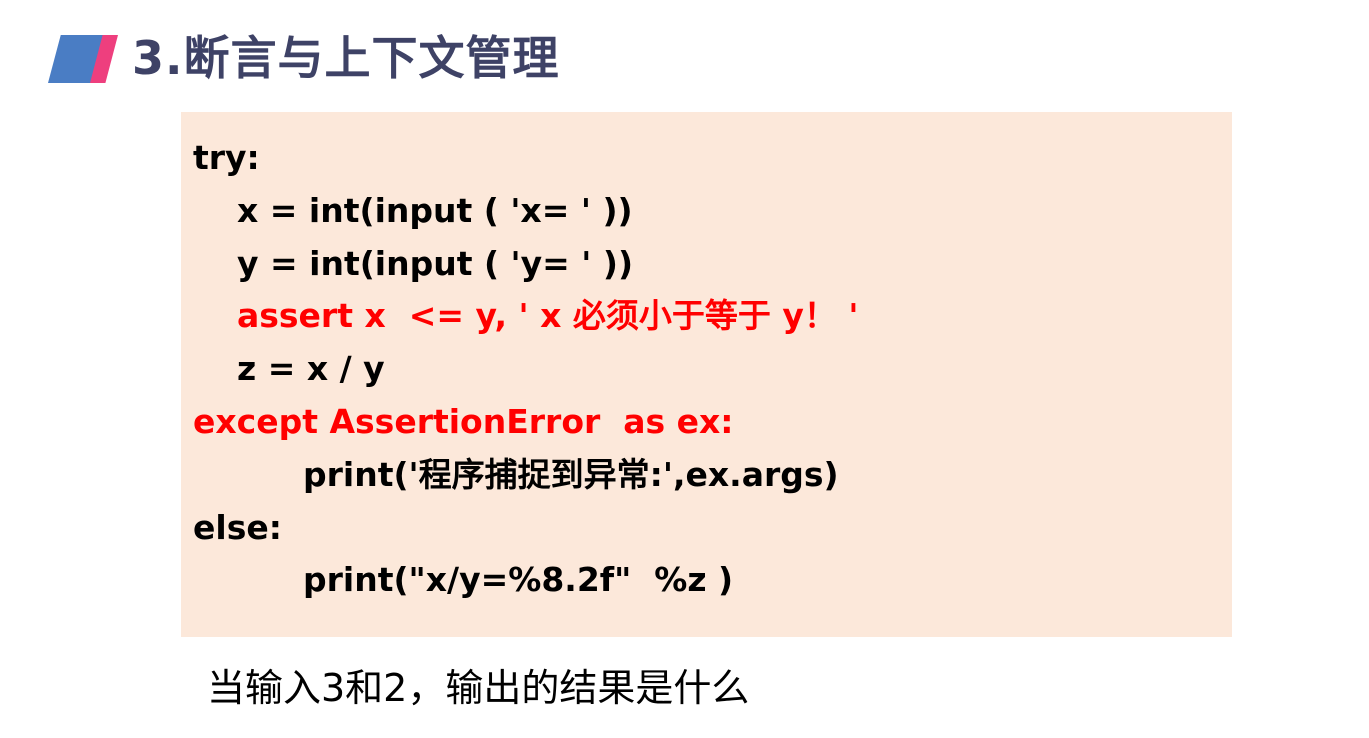 The image size is (1369, 738). What do you see at coordinates (518, 580) in the screenshot?
I see `code-line-print-result: print("x/y=%8.2f" %z )` at bounding box center [518, 580].